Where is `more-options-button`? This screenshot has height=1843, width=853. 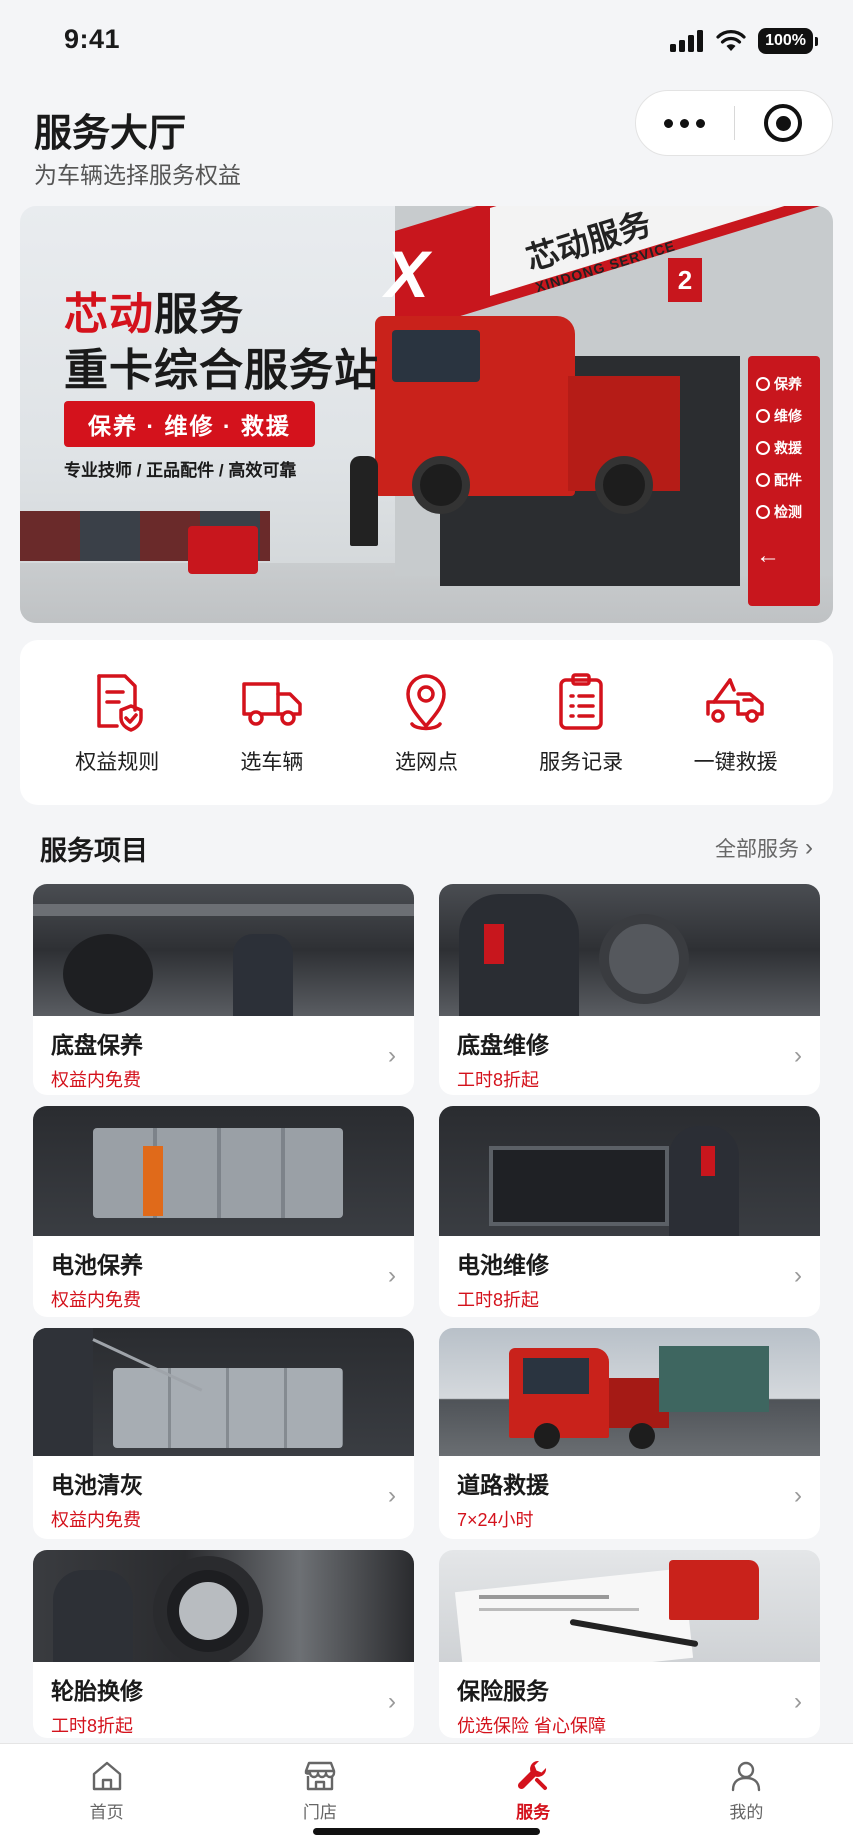
more-options-button is located at coordinates (685, 123).